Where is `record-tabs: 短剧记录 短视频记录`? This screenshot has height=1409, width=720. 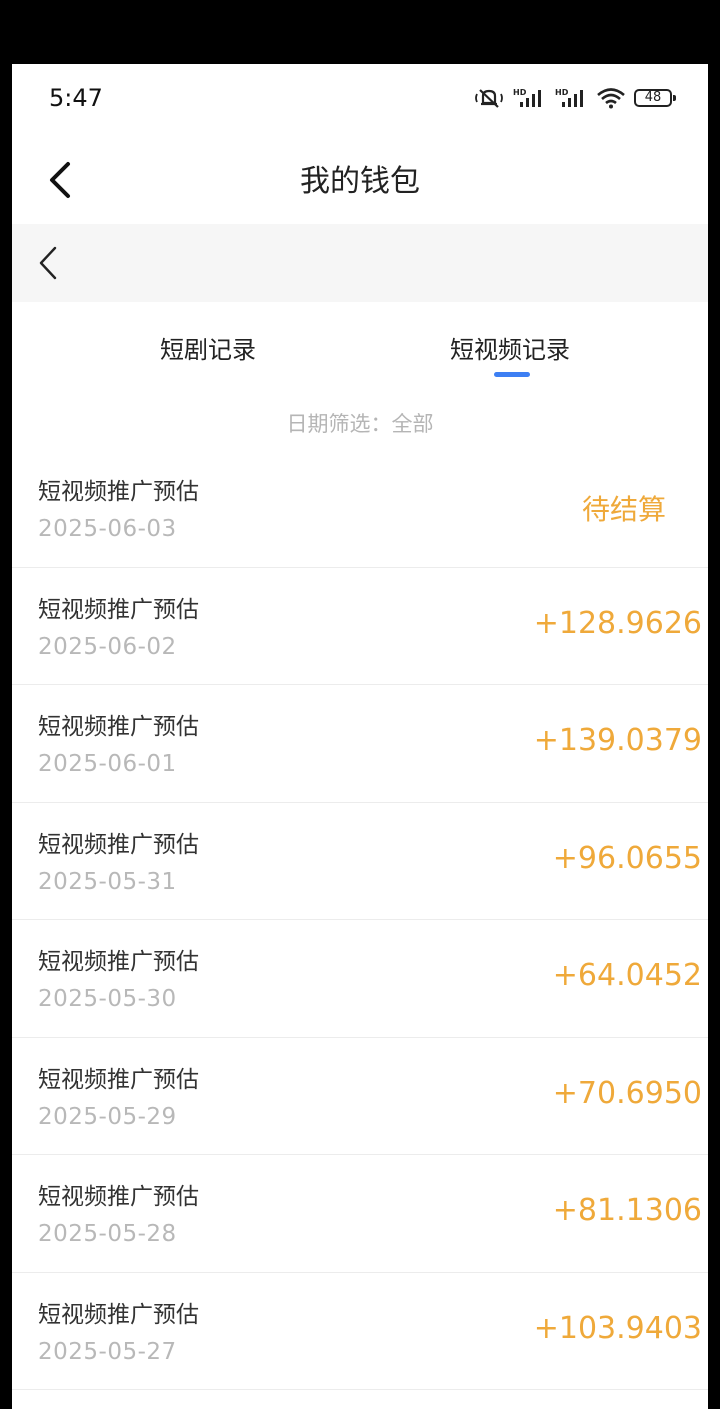
record-tabs: 短剧记录 短视频记录 is located at coordinates (360, 343).